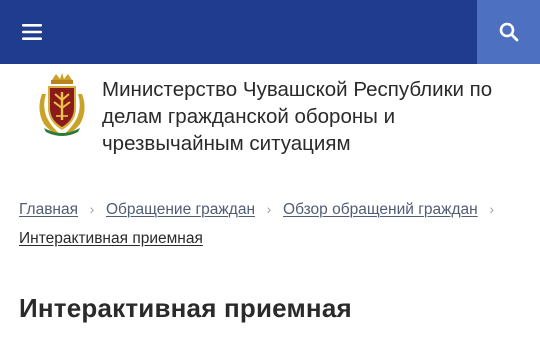 The width and height of the screenshot is (540, 360). I want to click on search-icon, so click(508, 32).